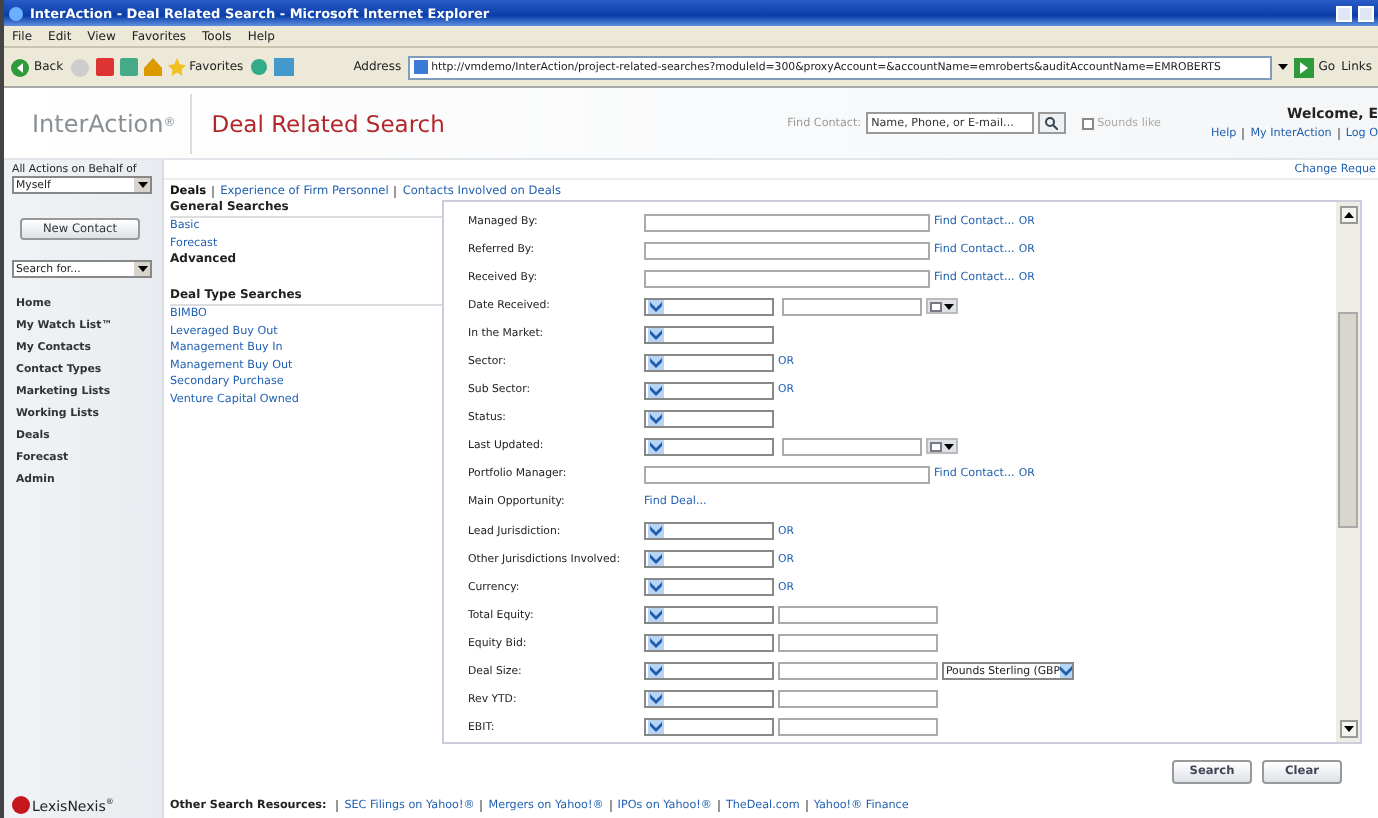  I want to click on stop-icon, so click(104, 67).